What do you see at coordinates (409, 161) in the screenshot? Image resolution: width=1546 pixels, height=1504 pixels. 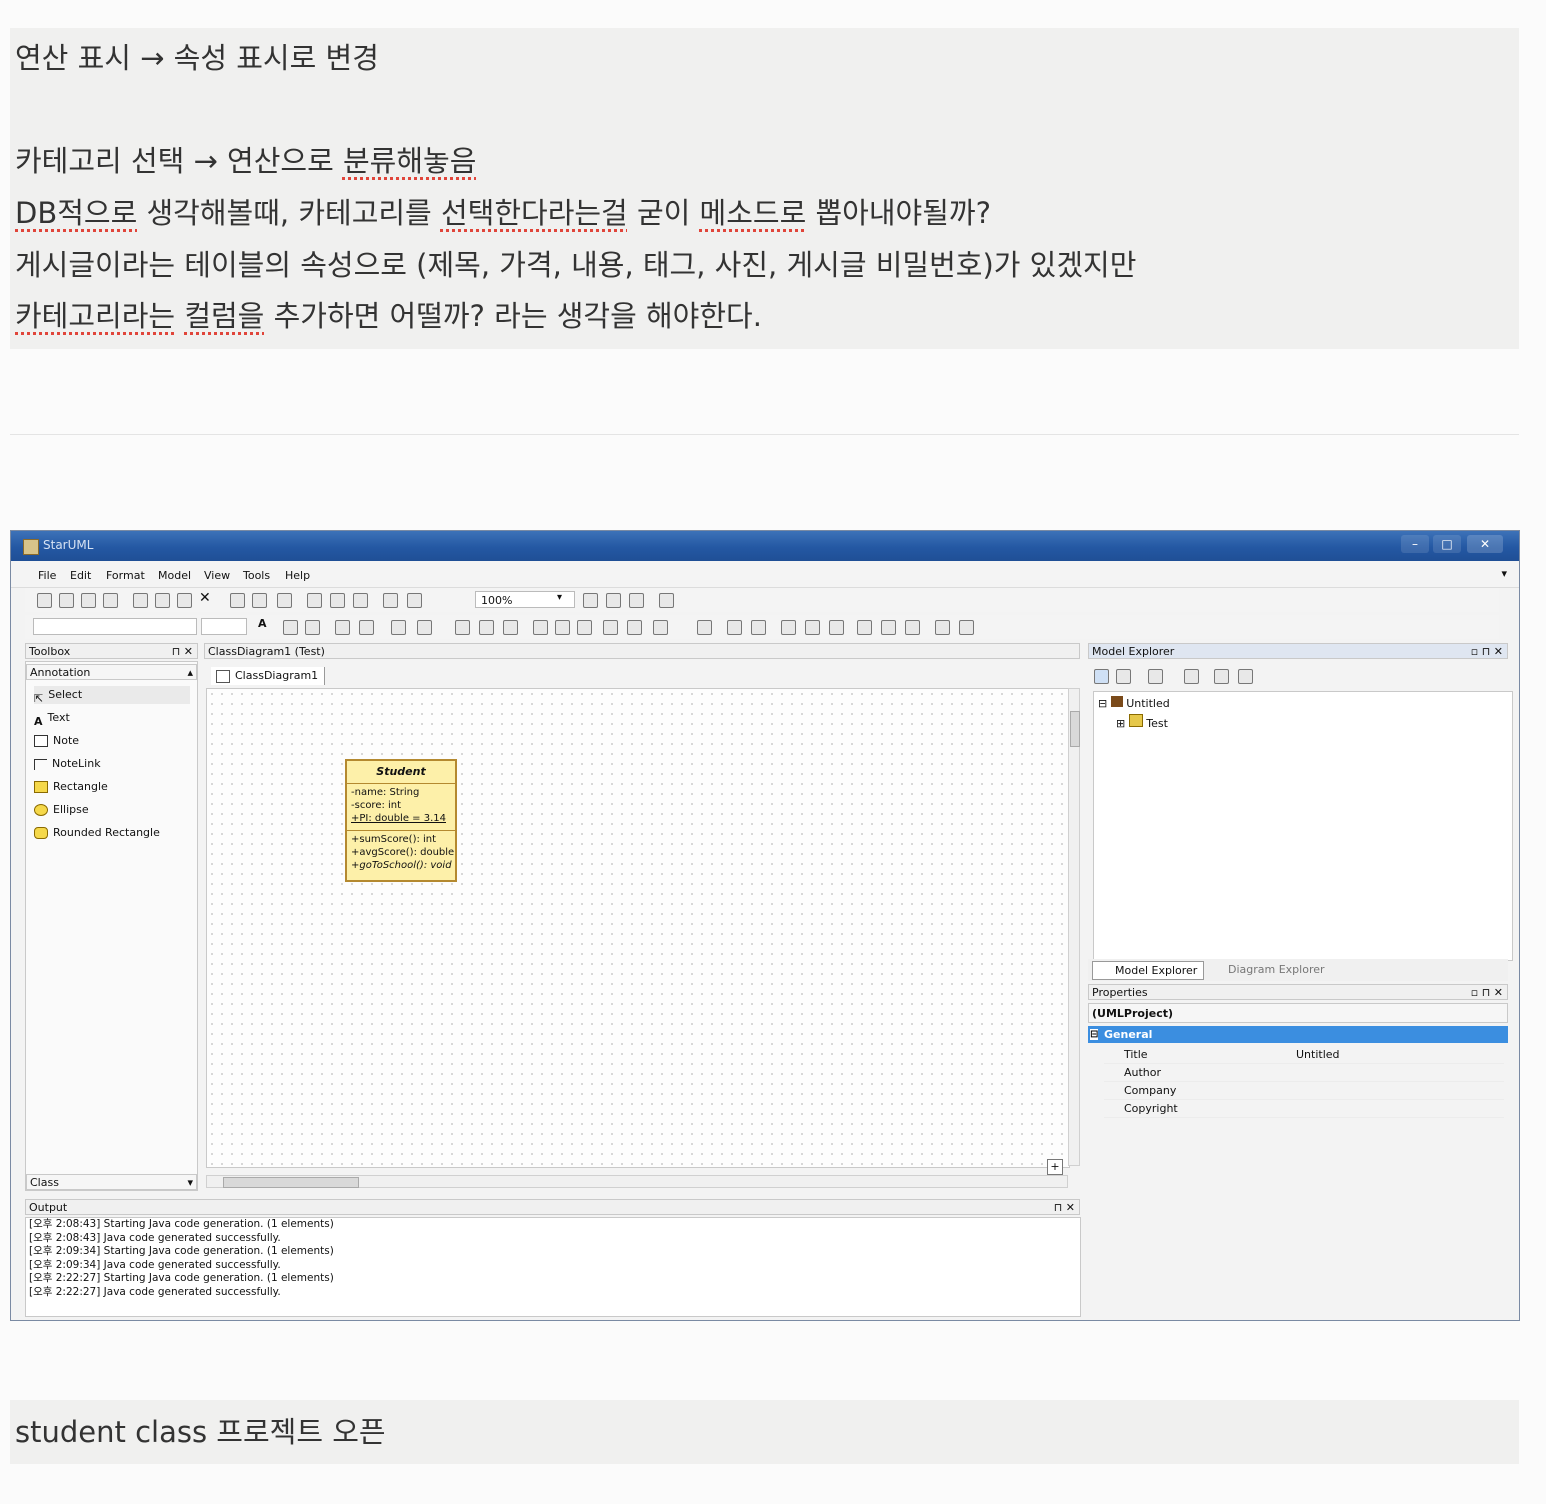 I see `spellcheck-word: 분류해놓음` at bounding box center [409, 161].